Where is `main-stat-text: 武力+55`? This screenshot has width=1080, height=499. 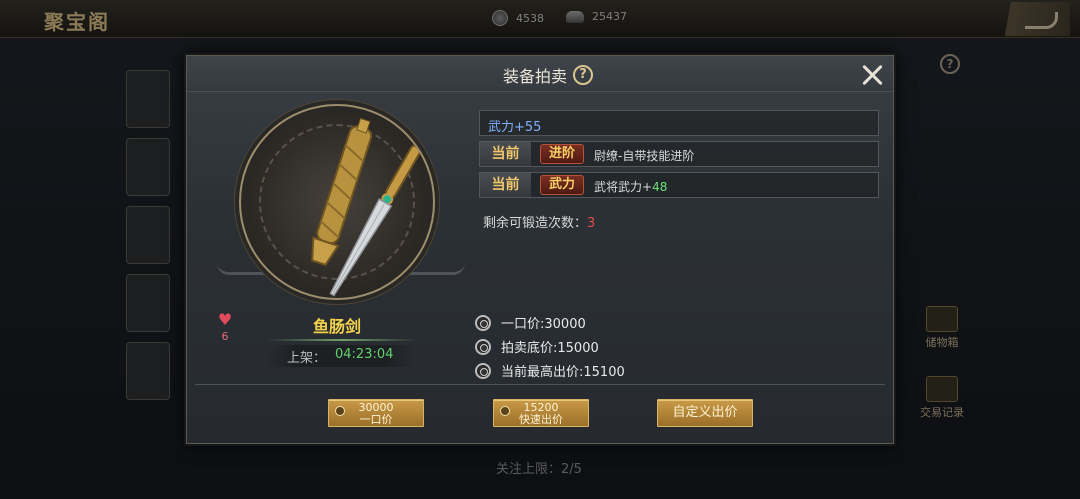
main-stat-text: 武力+55 is located at coordinates (515, 127).